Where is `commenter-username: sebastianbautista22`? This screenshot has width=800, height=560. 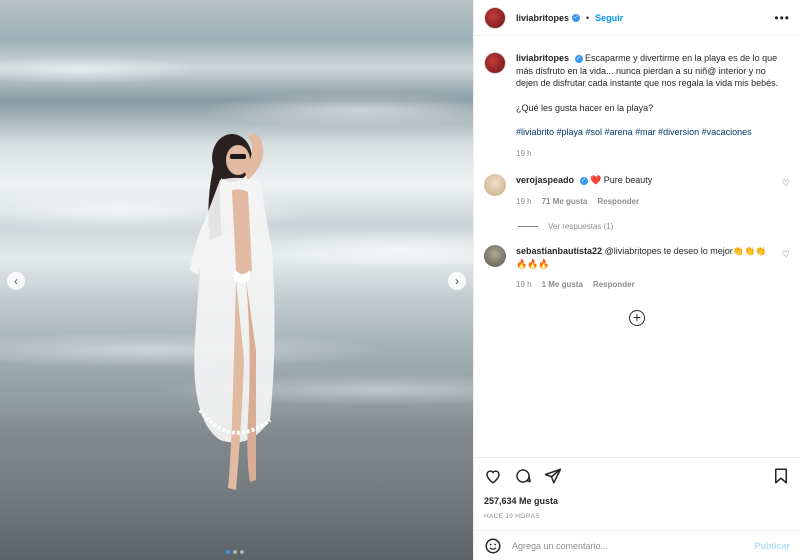 commenter-username: sebastianbautista22 is located at coordinates (559, 251).